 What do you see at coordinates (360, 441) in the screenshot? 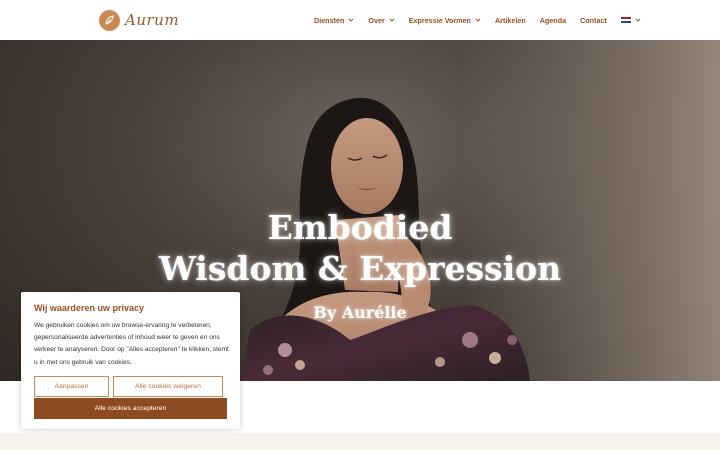
I see `section-strip` at bounding box center [360, 441].